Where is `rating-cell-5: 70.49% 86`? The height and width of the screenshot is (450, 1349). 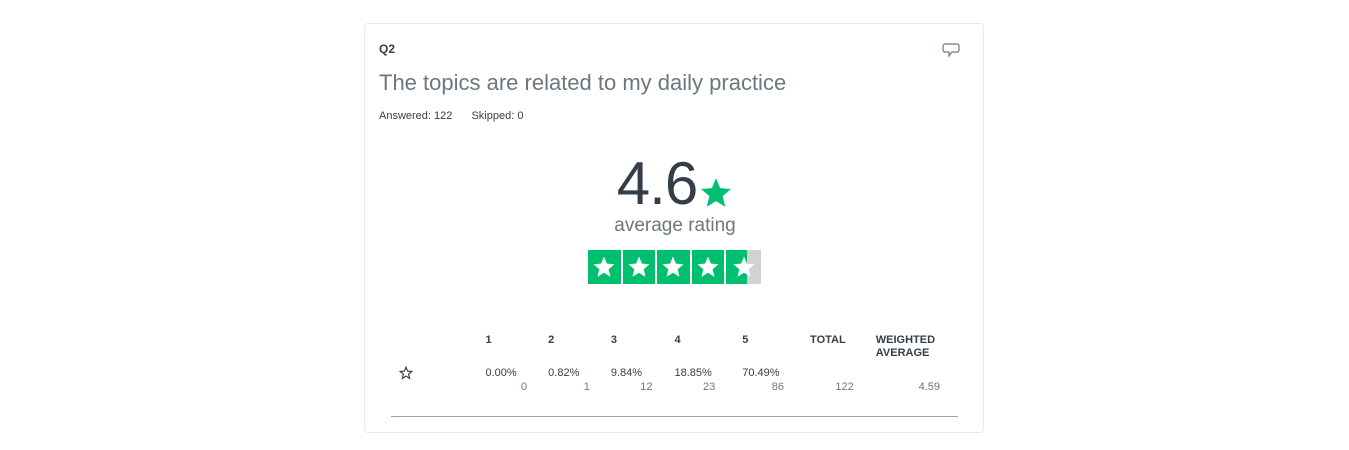
rating-cell-5: 70.49% 86 is located at coordinates (776, 391).